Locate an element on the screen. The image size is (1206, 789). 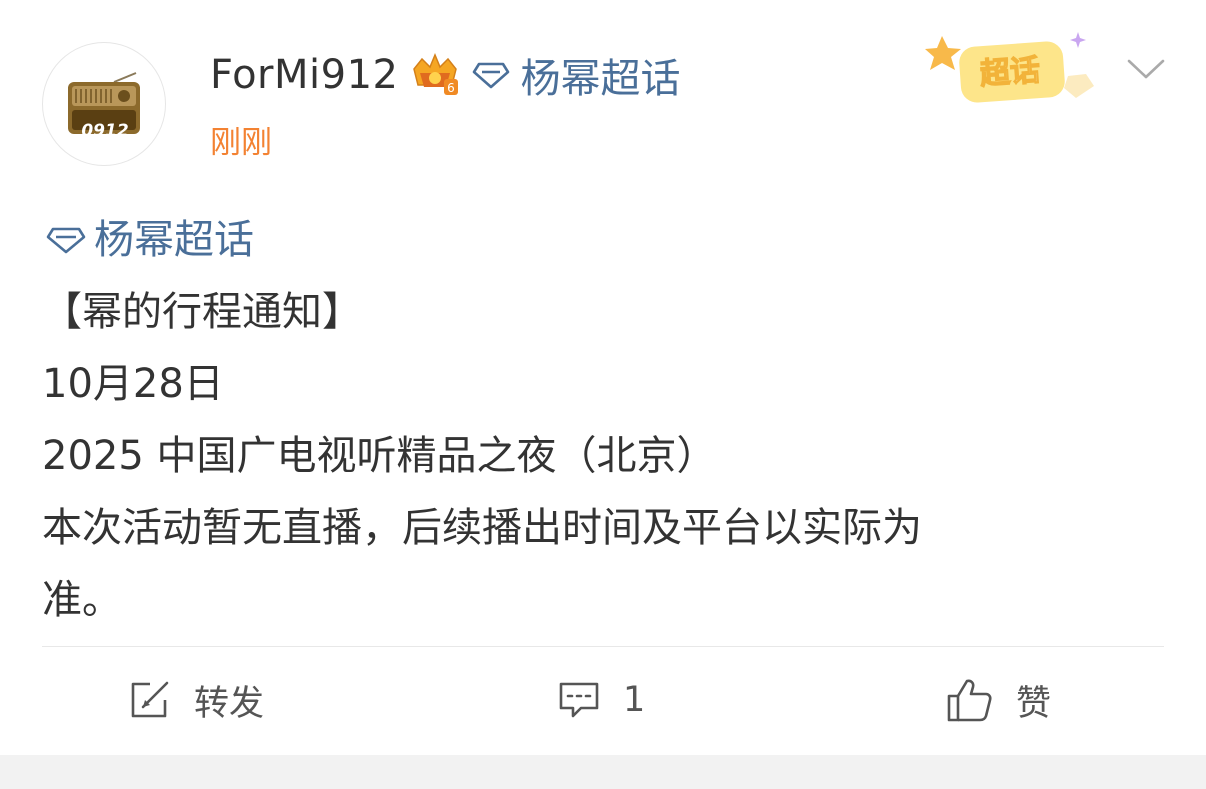
repost-icon is located at coordinates (150, 699).